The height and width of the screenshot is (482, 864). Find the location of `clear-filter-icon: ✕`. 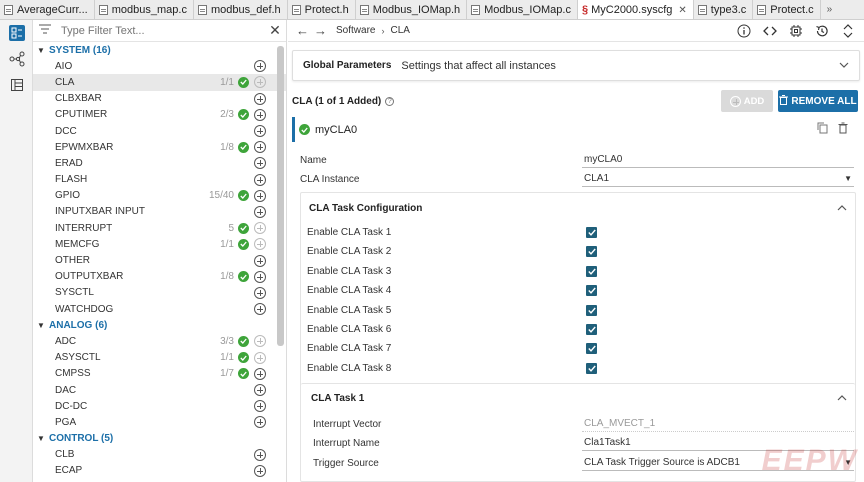

clear-filter-icon: ✕ is located at coordinates (275, 30).